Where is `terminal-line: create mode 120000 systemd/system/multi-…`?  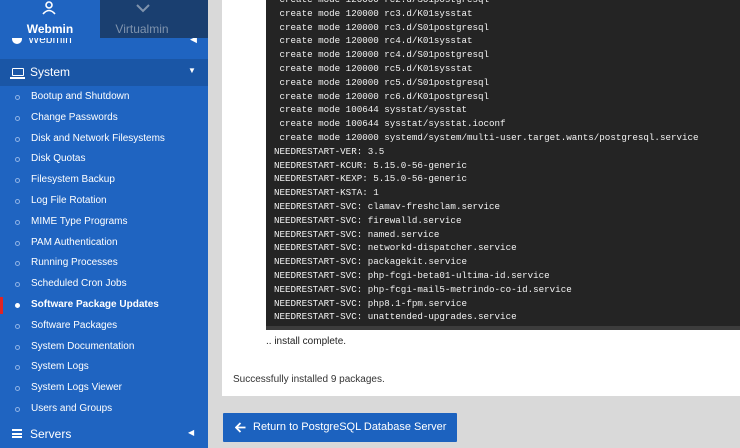
terminal-line: create mode 120000 systemd/system/multi-… is located at coordinates (486, 137).